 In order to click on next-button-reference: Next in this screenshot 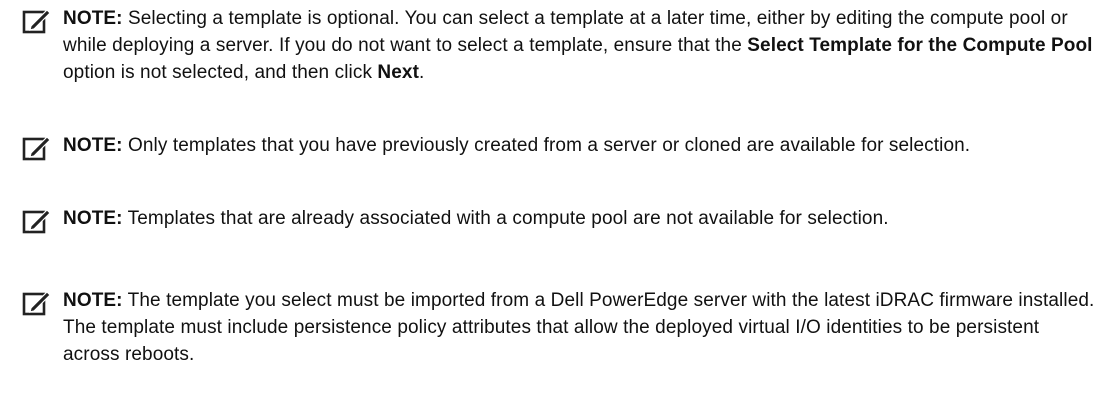, I will do `click(398, 72)`.